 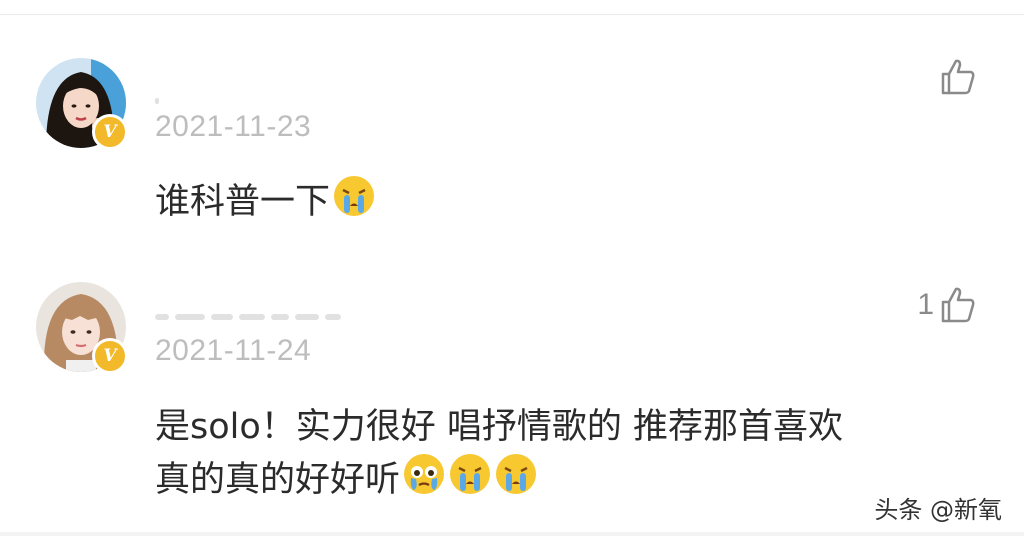 I want to click on comment-body: 是solo！实力很好 唱抒情歌的 推荐那首喜欢 真的真的好好听, so click(x=499, y=456).